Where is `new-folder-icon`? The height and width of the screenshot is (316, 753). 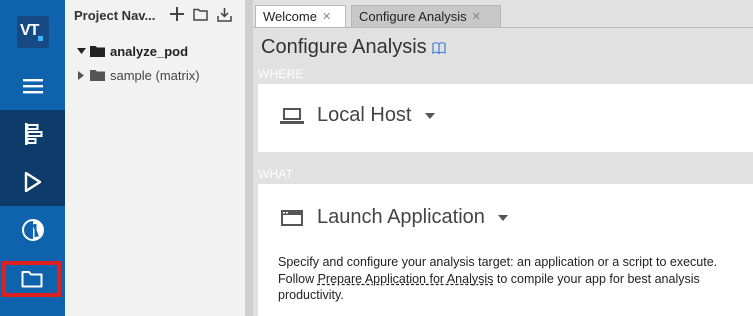 new-folder-icon is located at coordinates (200, 14).